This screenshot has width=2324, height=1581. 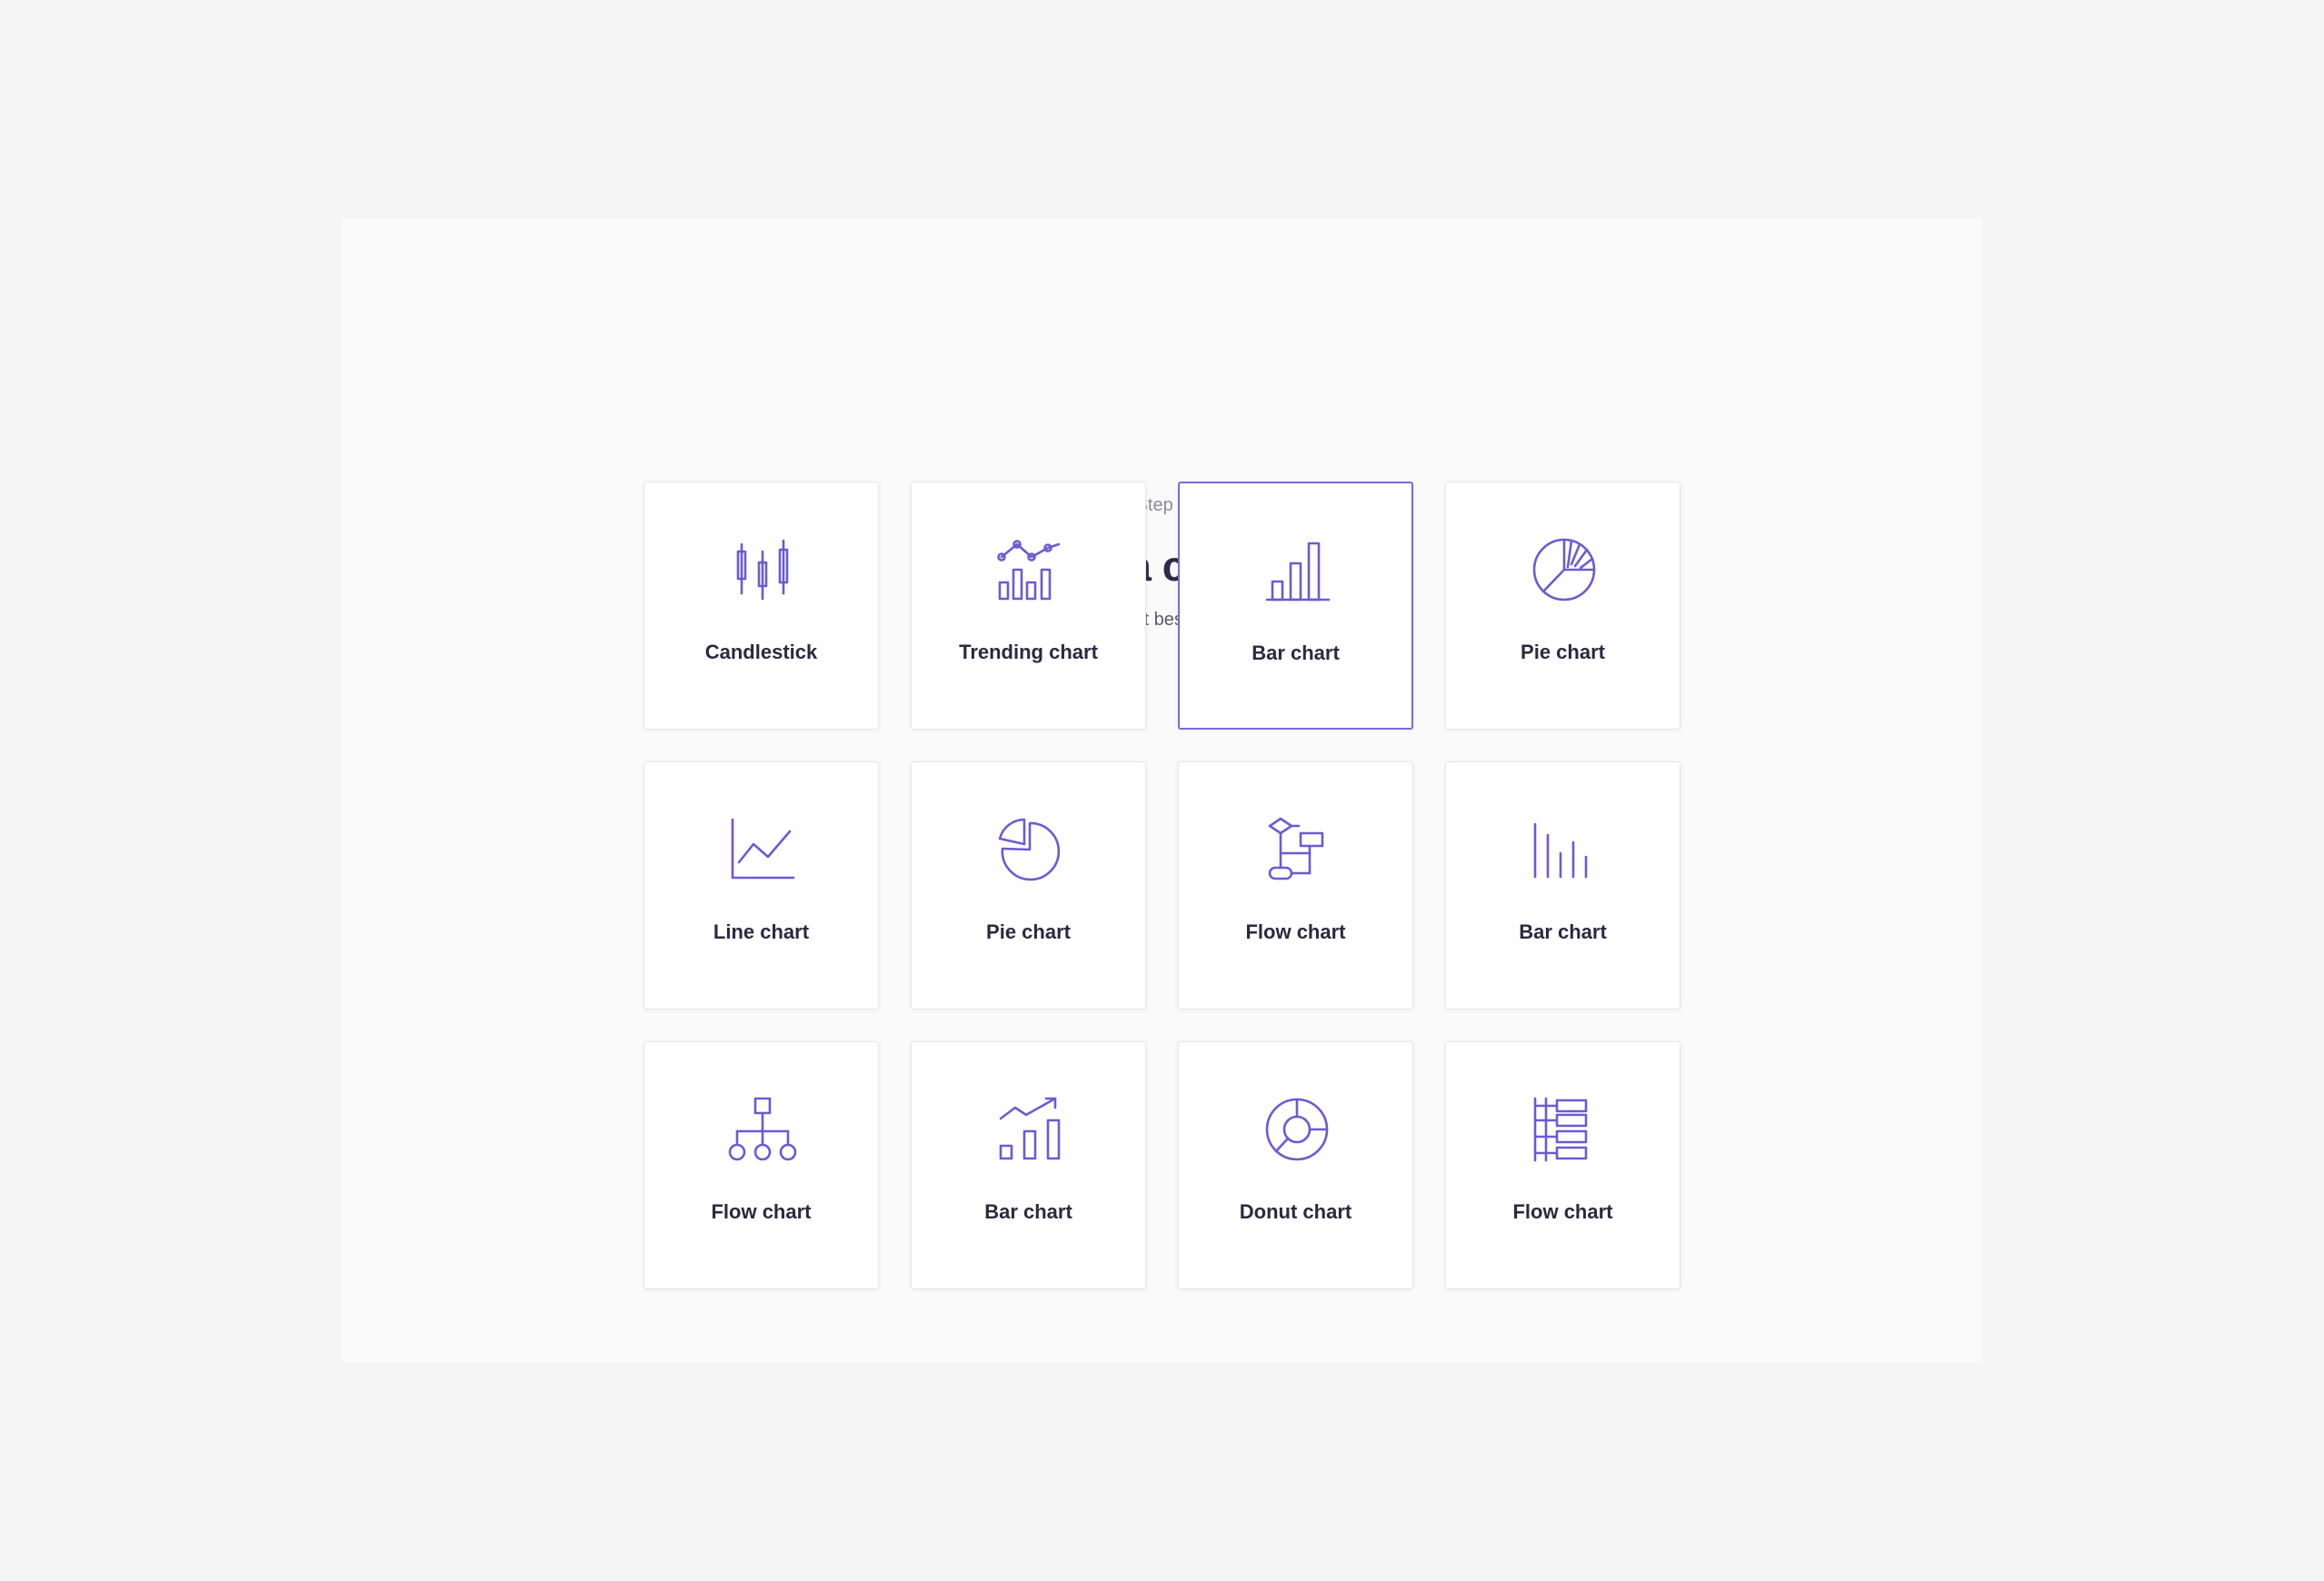 What do you see at coordinates (763, 849) in the screenshot?
I see `line-chart-icon` at bounding box center [763, 849].